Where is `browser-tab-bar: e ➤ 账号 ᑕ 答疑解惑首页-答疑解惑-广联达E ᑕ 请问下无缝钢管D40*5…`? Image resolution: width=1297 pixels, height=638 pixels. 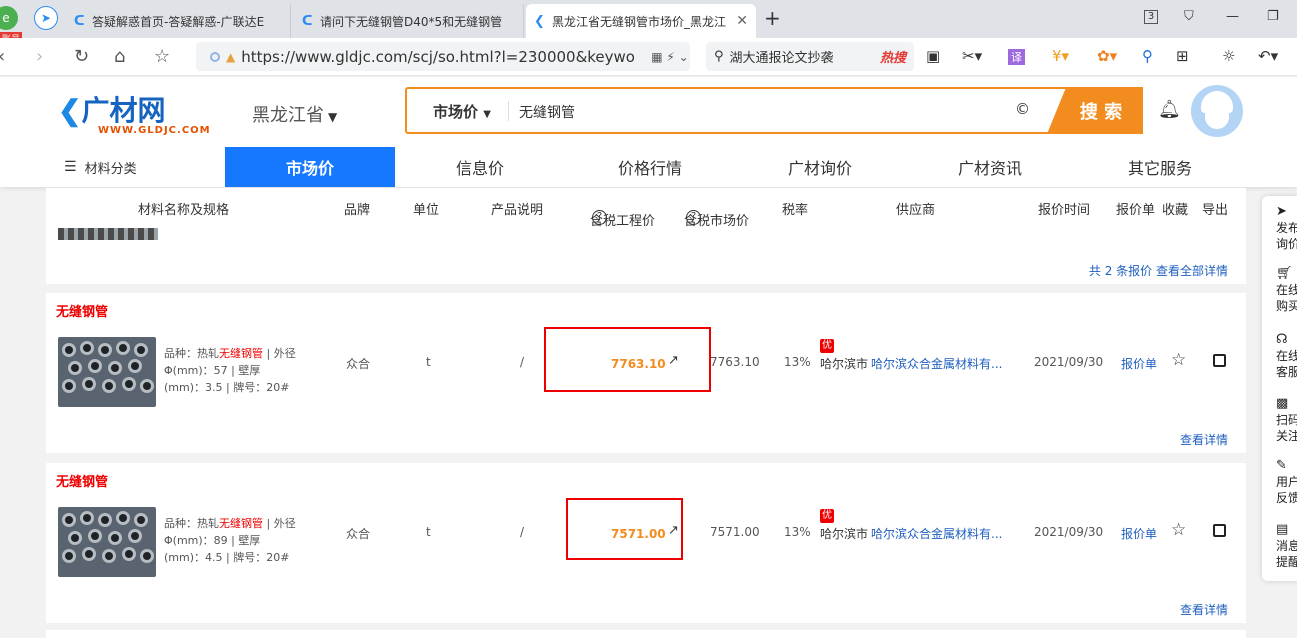
browser-tab-bar: e ➤ 账号 ᑕ 答疑解惑首页-答疑解惑-广联达E ᑕ 请问下无缝钢管D40*5… is located at coordinates (648, 22).